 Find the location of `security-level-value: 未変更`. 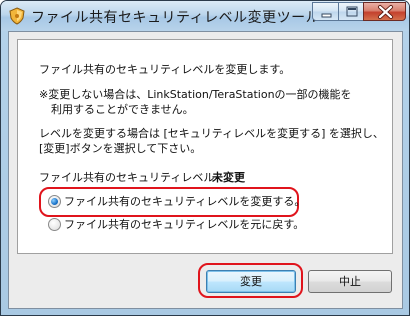

security-level-value: 未変更 is located at coordinates (228, 177).